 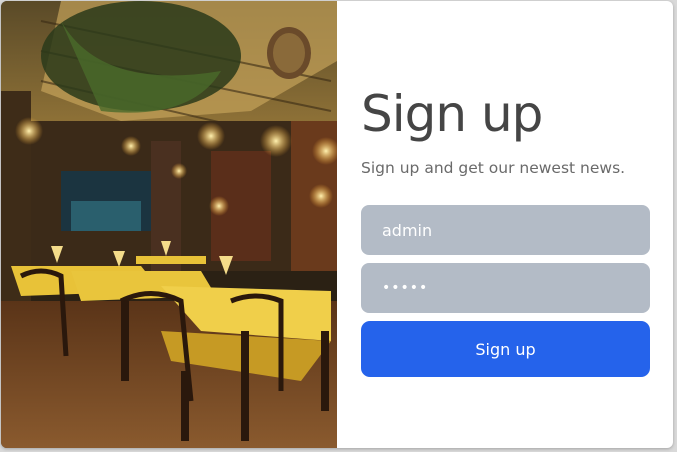 What do you see at coordinates (505, 230) in the screenshot?
I see `username-input` at bounding box center [505, 230].